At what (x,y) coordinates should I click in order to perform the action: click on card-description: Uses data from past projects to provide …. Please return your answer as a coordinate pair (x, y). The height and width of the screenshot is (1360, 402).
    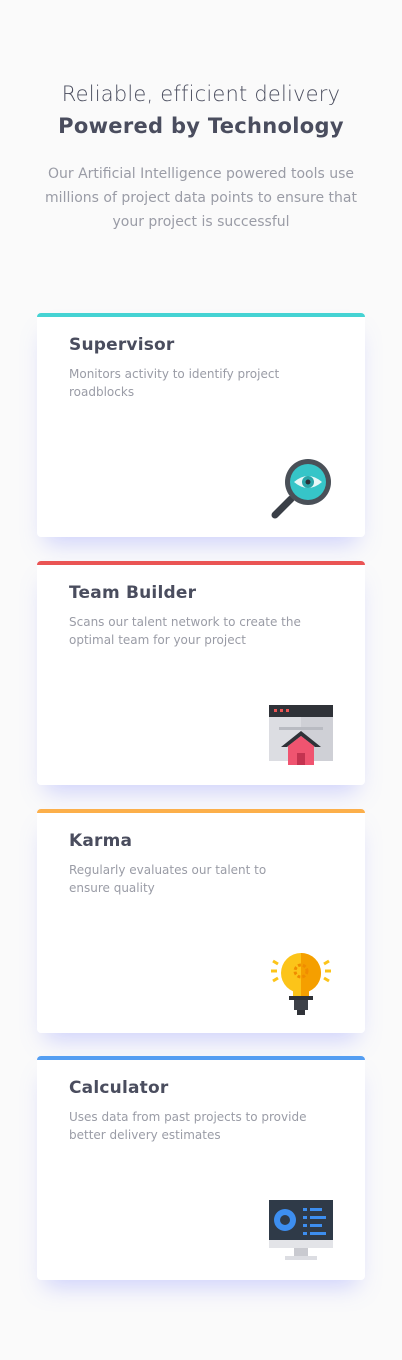
    Looking at the image, I should click on (188, 1126).